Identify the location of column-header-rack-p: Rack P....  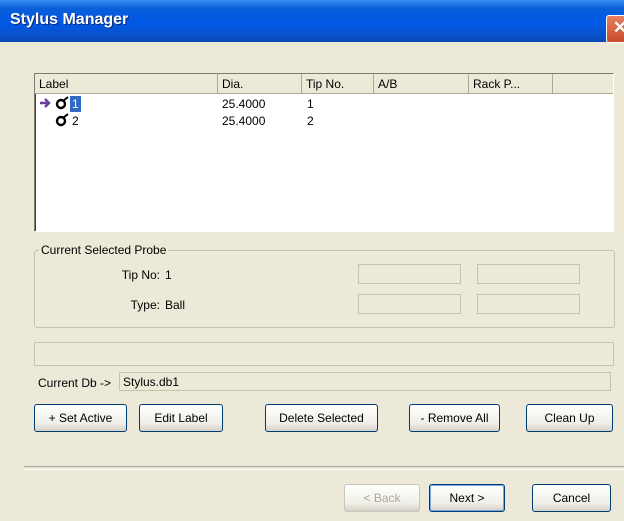
(511, 84).